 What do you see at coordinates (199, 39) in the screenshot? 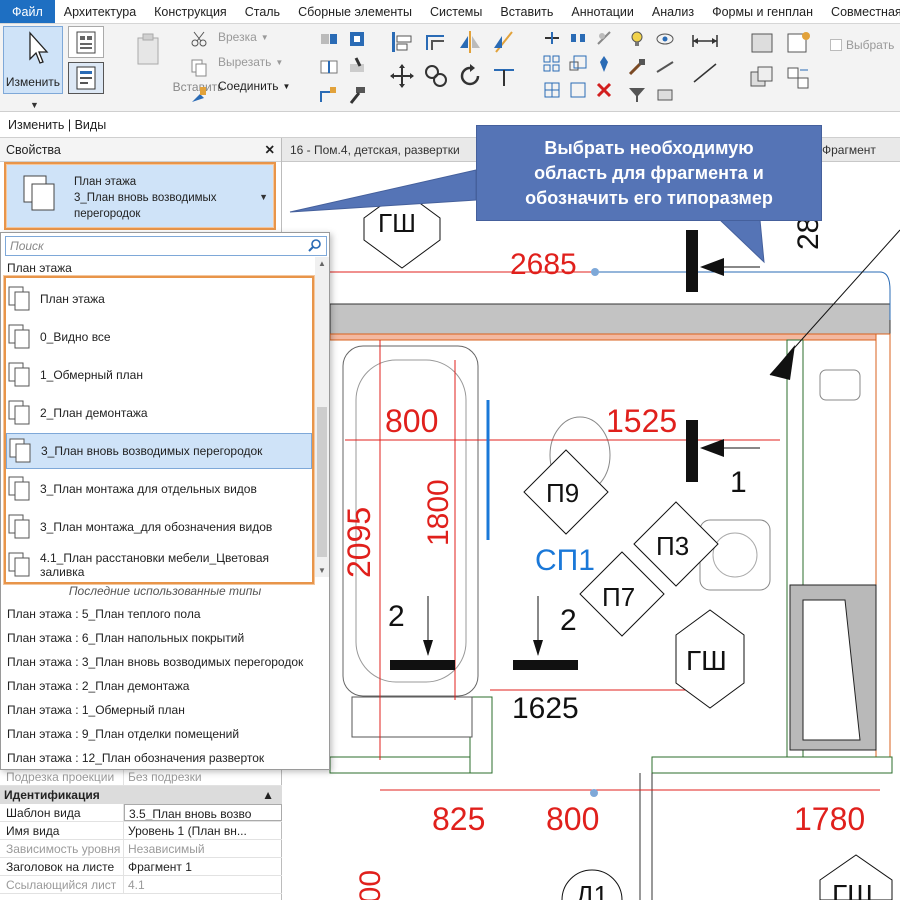
I see `scissors-icon` at bounding box center [199, 39].